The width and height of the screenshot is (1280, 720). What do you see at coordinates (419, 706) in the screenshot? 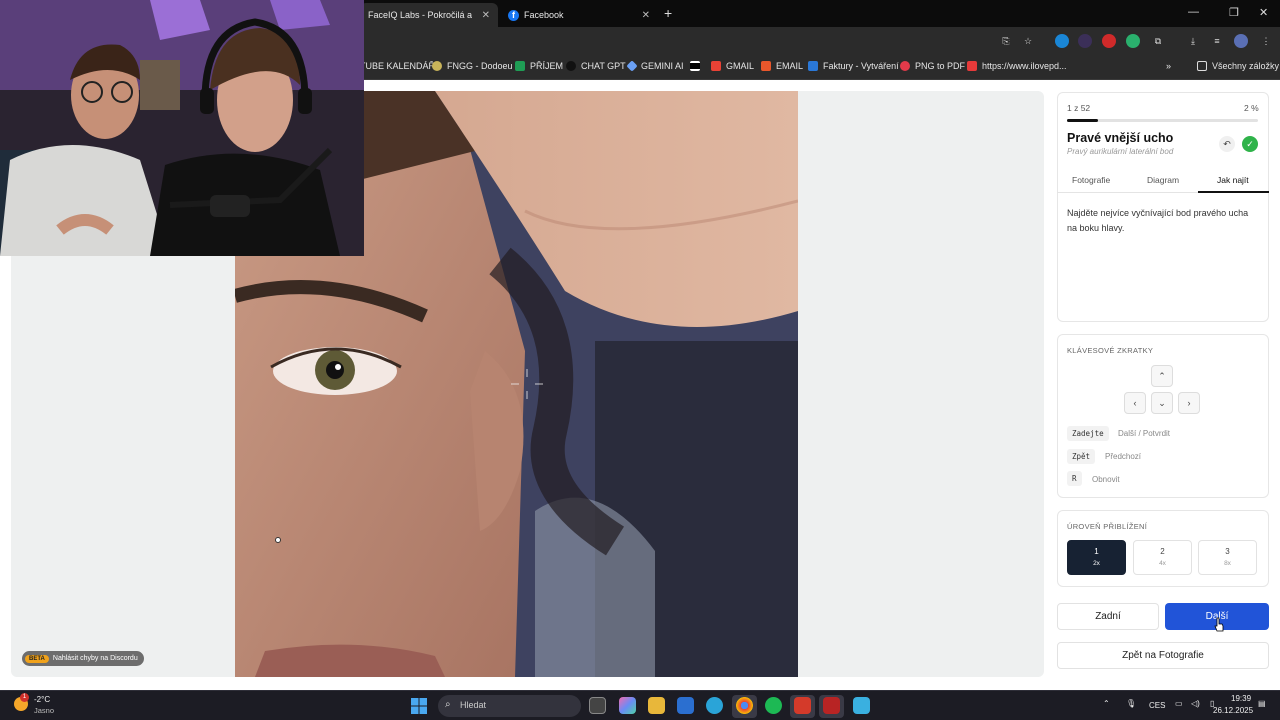
I see `windows-start-icon` at bounding box center [419, 706].